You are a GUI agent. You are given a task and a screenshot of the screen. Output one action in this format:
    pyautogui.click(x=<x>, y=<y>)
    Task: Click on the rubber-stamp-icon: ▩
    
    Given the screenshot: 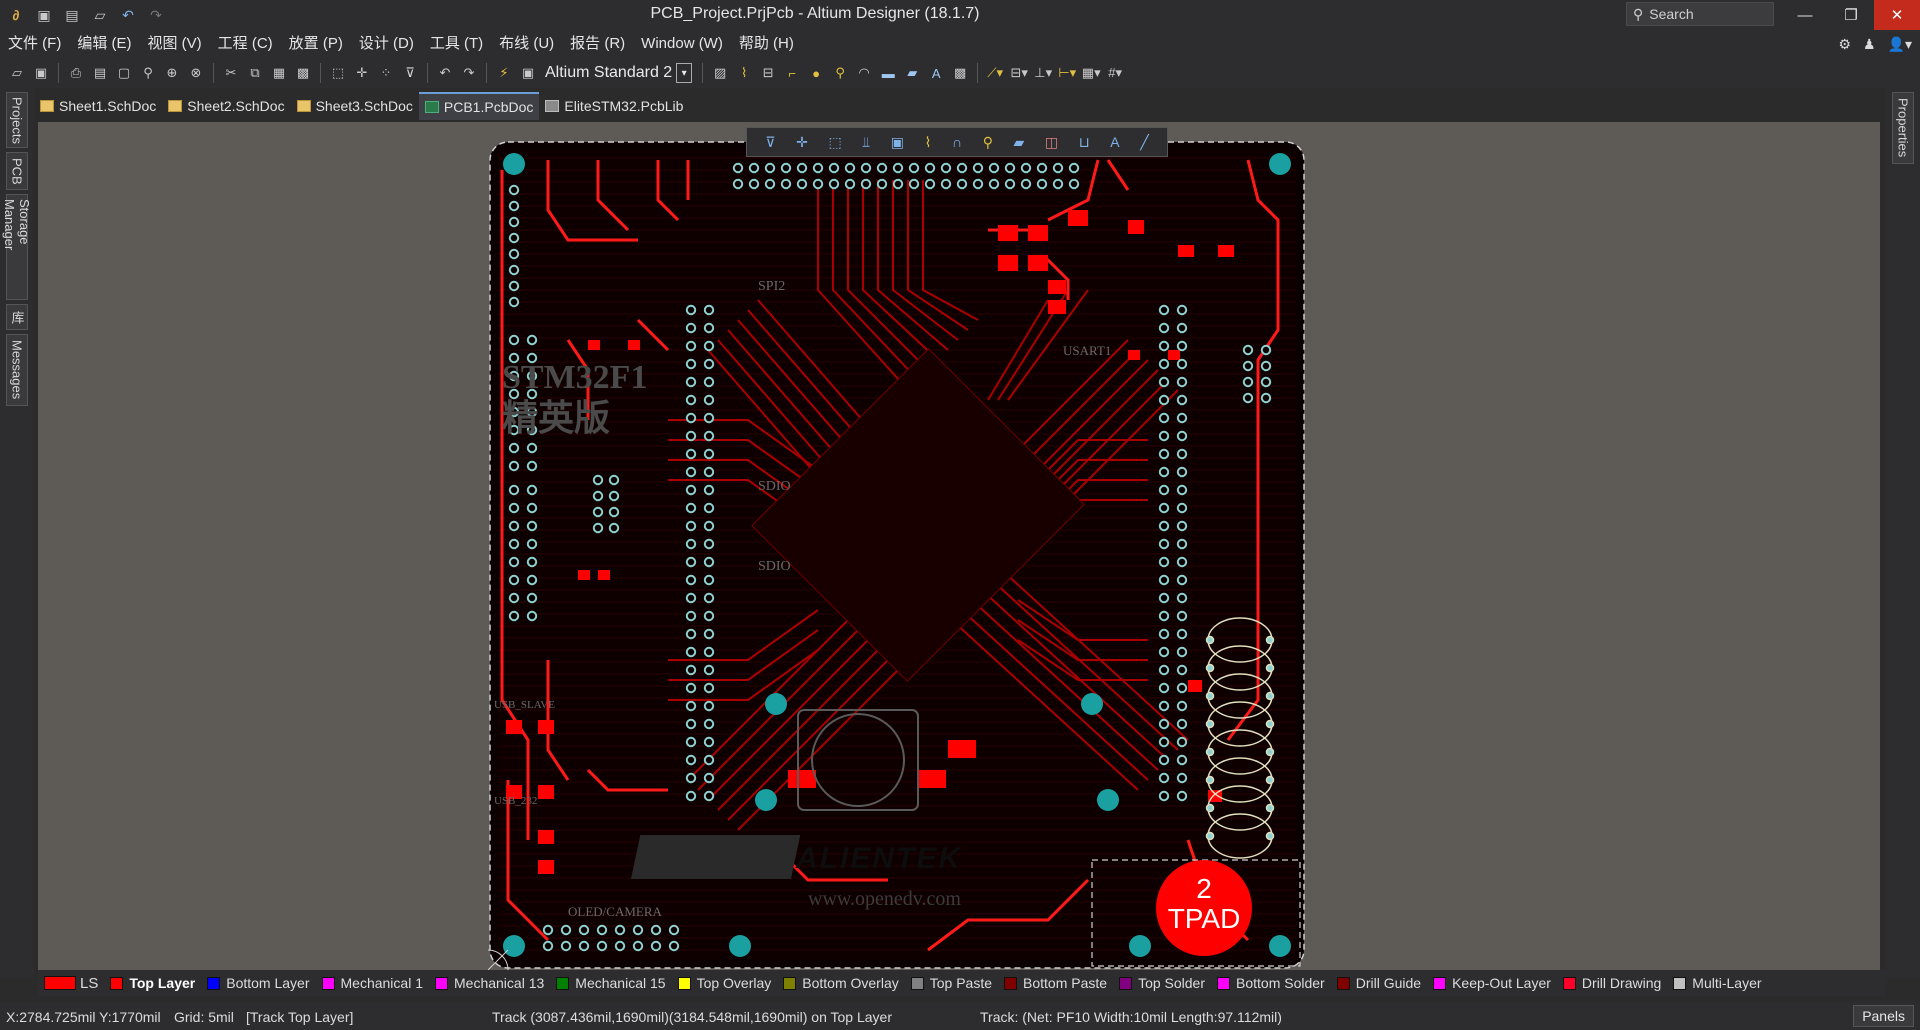 What is the action you would take?
    pyautogui.click(x=303, y=73)
    